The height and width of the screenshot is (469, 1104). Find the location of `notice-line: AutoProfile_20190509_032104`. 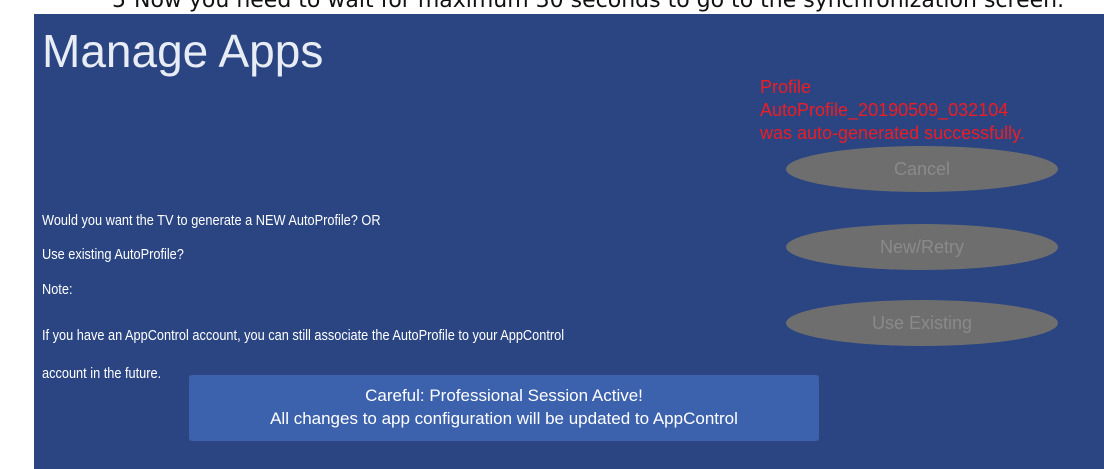

notice-line: AutoProfile_20190509_032104 is located at coordinates (884, 110).